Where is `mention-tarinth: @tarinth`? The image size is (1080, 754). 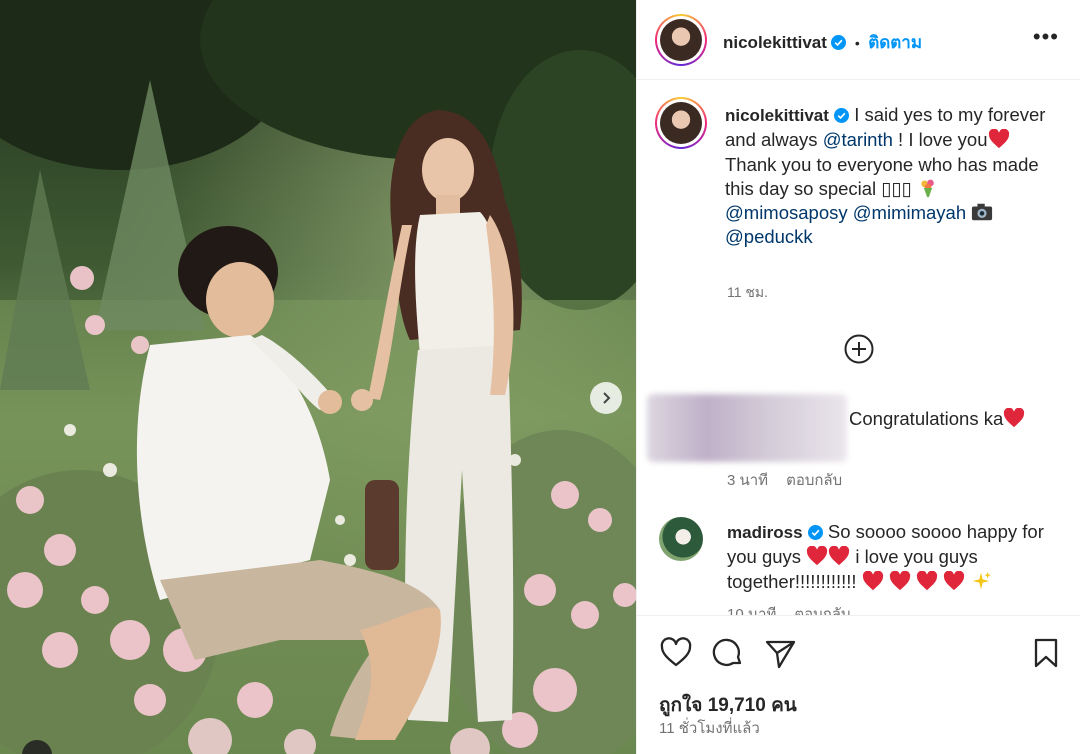 mention-tarinth: @tarinth is located at coordinates (858, 139).